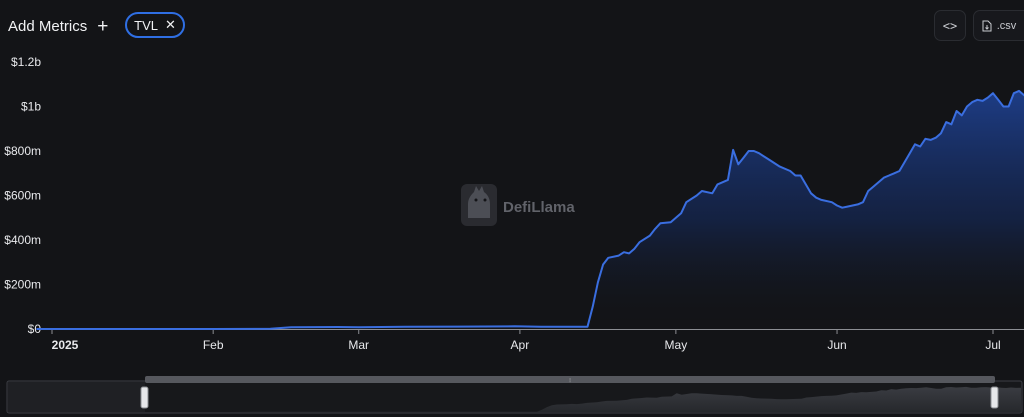  What do you see at coordinates (213, 345) in the screenshot?
I see `x-tick-label: Feb` at bounding box center [213, 345].